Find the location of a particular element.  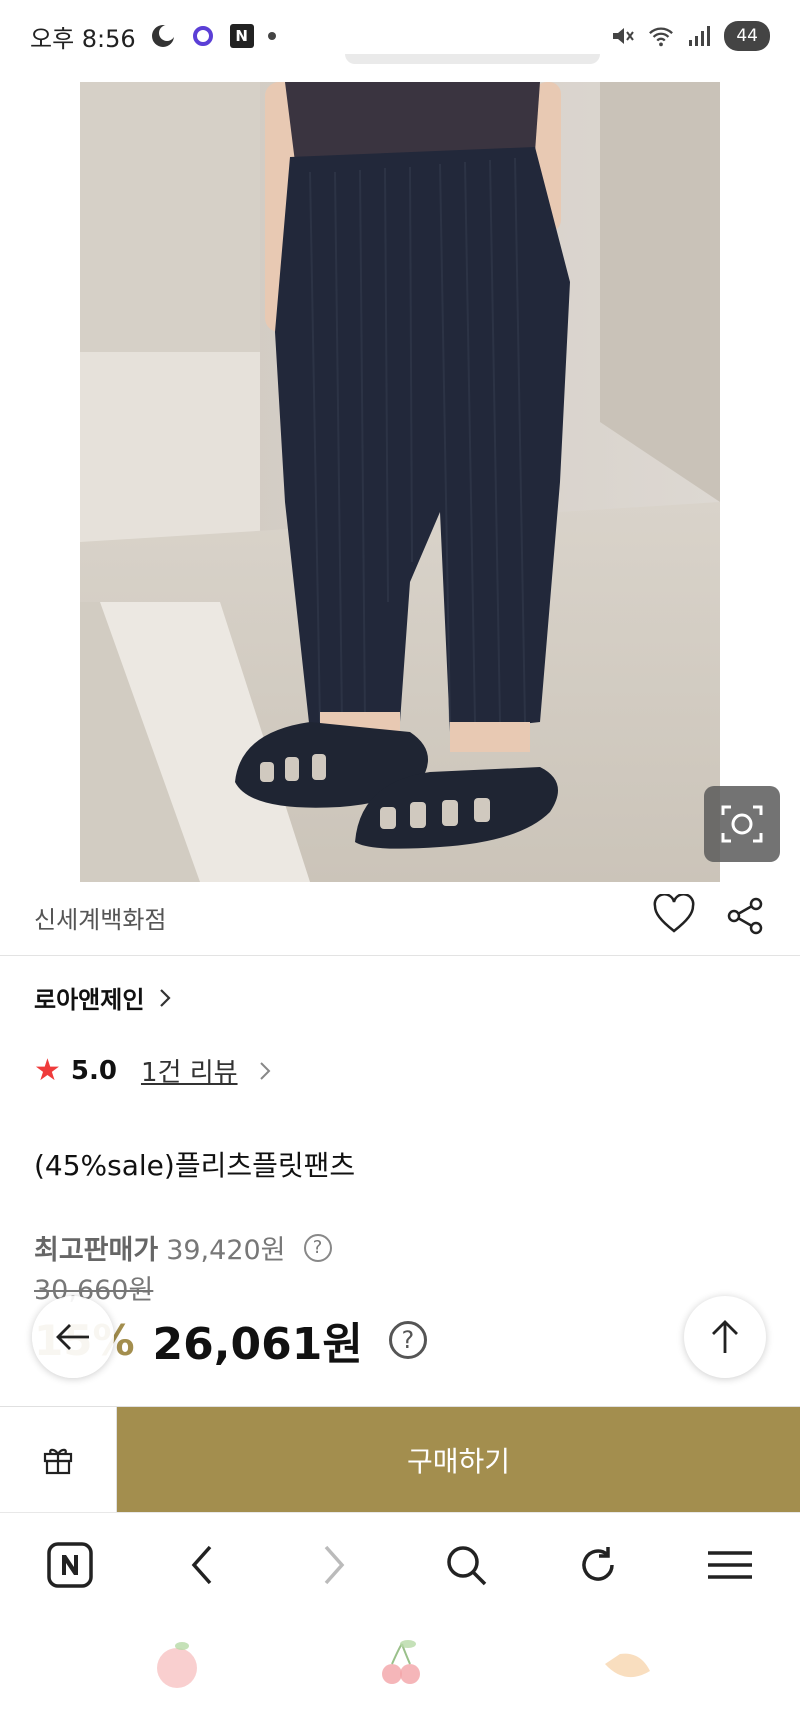

review-link: 1건 리뷰 is located at coordinates (189, 1070).